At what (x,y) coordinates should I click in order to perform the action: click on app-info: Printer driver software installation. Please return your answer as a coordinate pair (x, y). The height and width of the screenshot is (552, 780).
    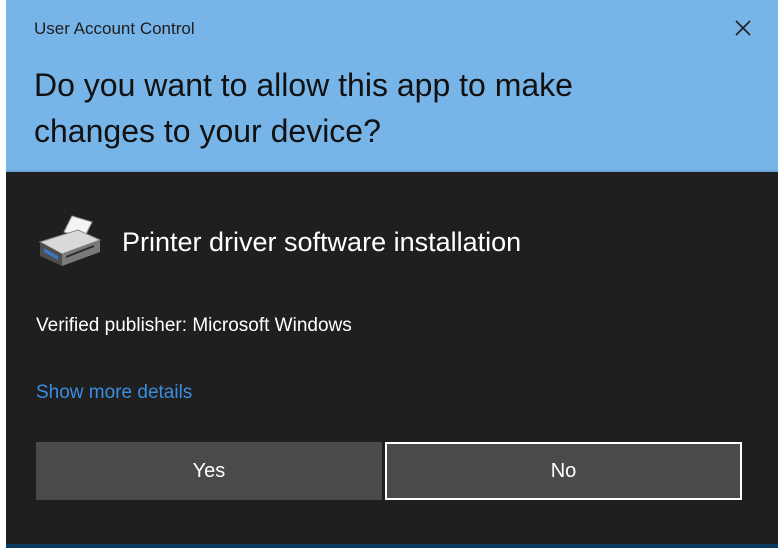
    Looking at the image, I should click on (277, 242).